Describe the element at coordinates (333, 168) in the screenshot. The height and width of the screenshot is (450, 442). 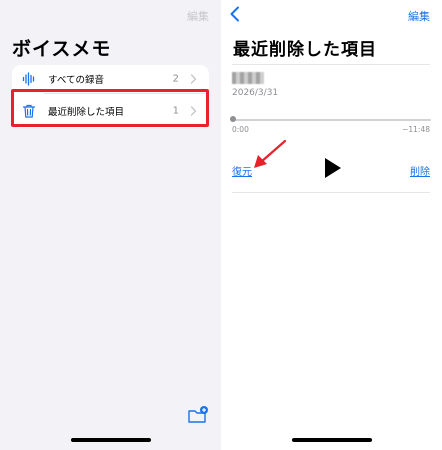
I see `play-icon` at that location.